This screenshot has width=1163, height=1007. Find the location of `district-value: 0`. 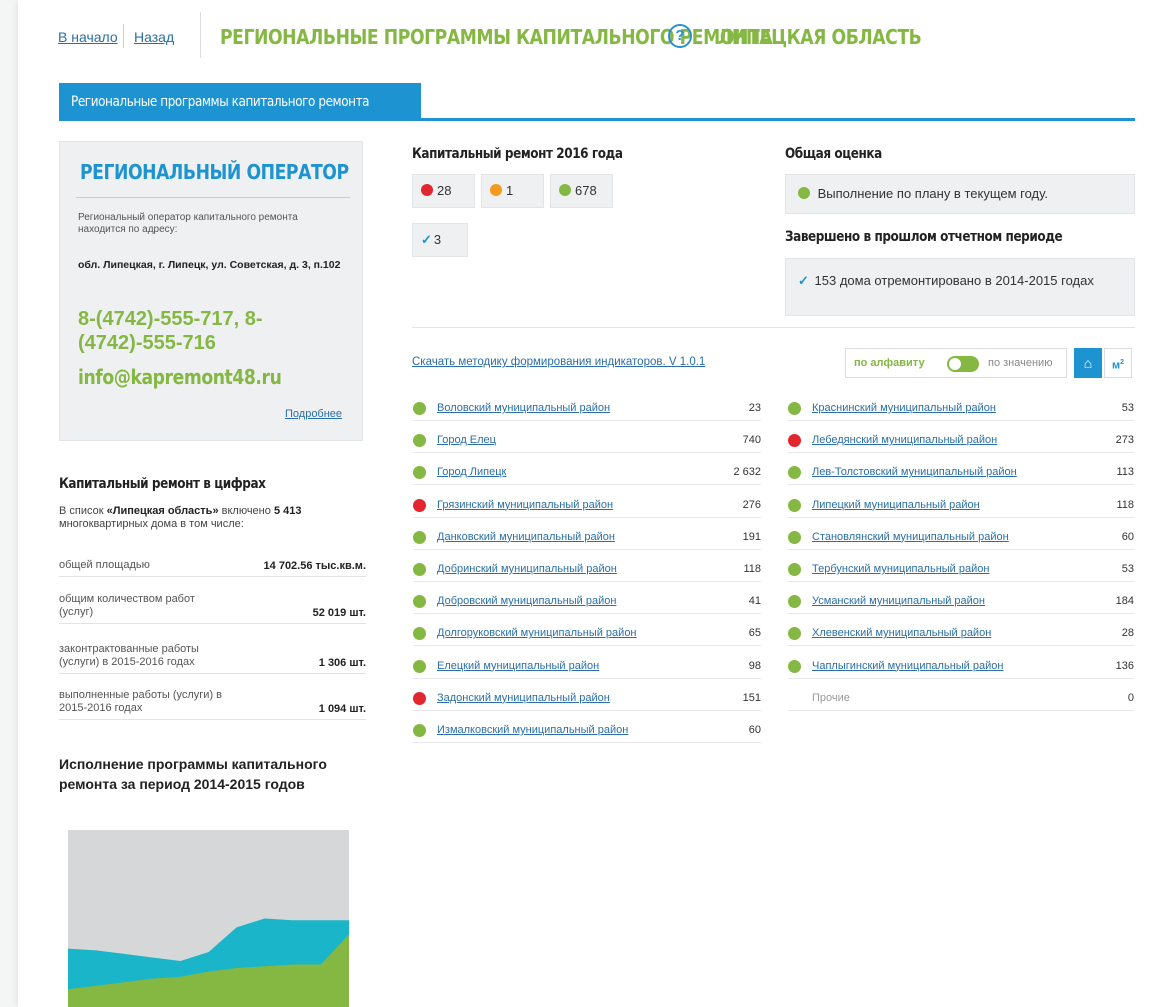

district-value: 0 is located at coordinates (1130, 697).